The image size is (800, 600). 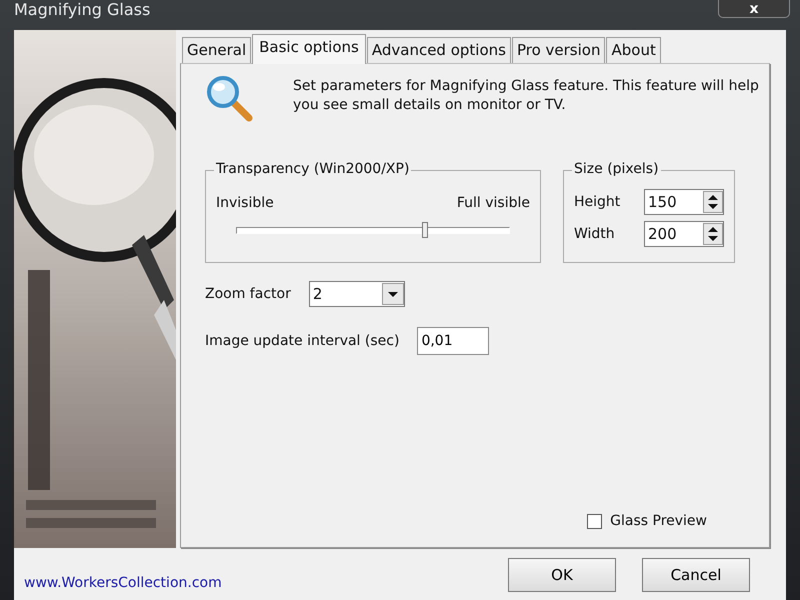 What do you see at coordinates (594, 521) in the screenshot?
I see `checkbox` at bounding box center [594, 521].